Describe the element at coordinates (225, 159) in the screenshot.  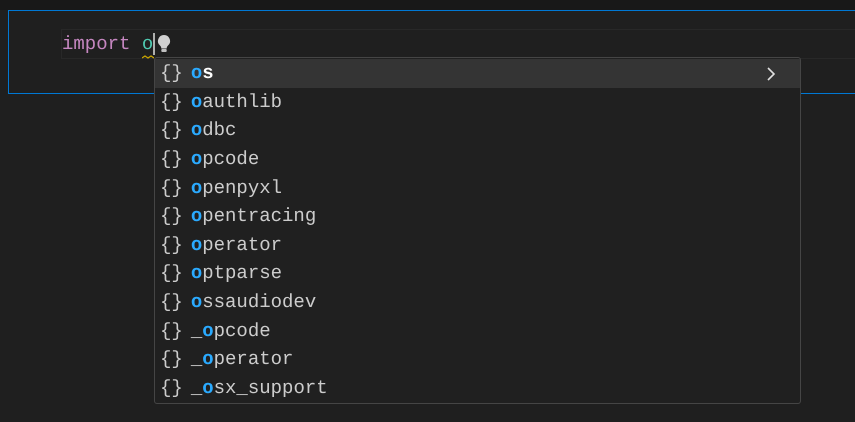
I see `suggestion-label: opcode` at that location.